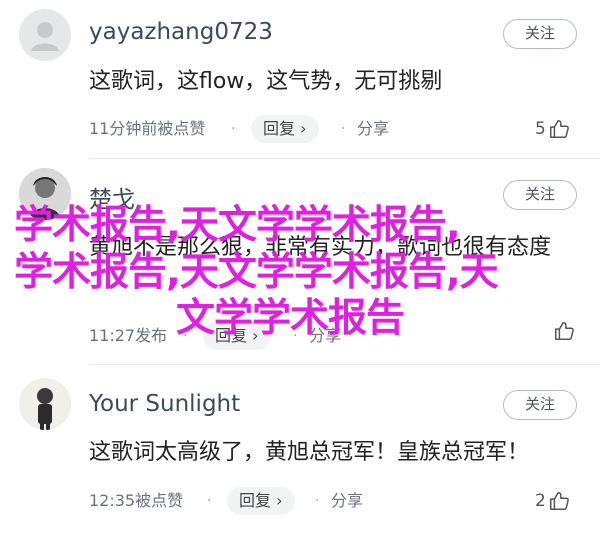  What do you see at coordinates (237, 225) in the screenshot?
I see `watermark-line-1: 学术报告,天文学学术报告,` at bounding box center [237, 225].